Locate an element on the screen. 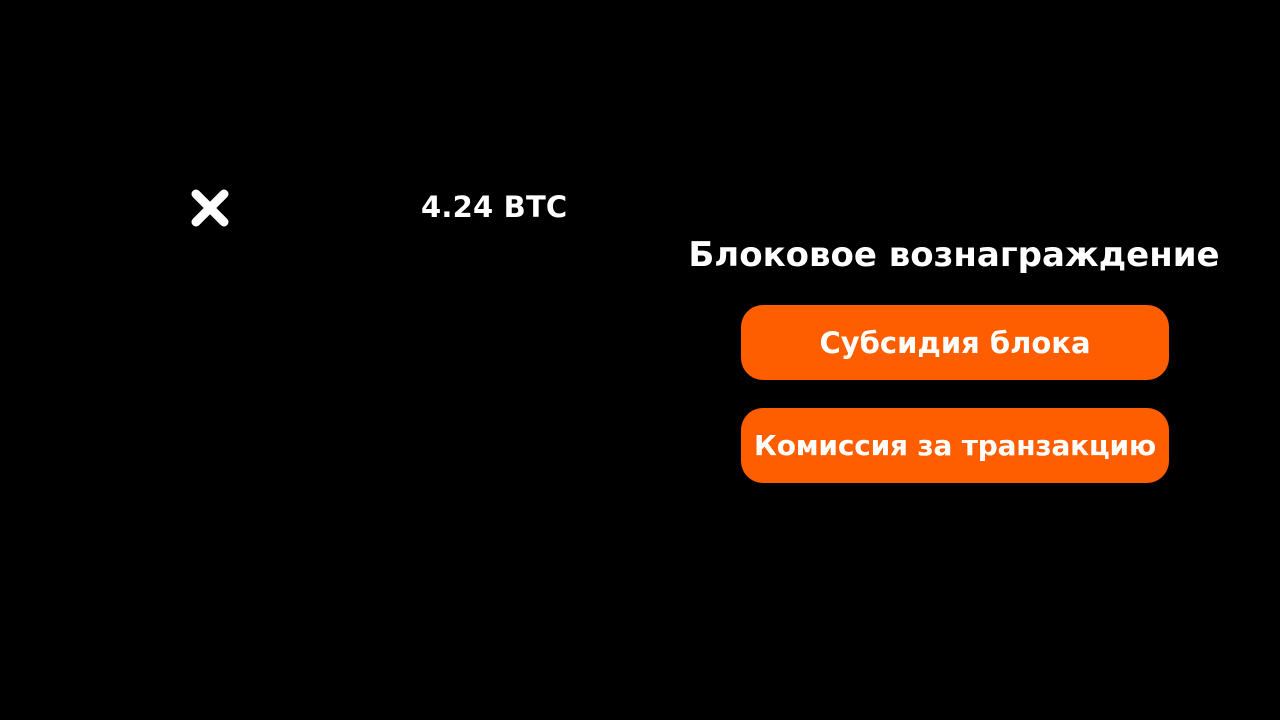  transaction-fee-button: Комиссия за транзакцию is located at coordinates (955, 445).